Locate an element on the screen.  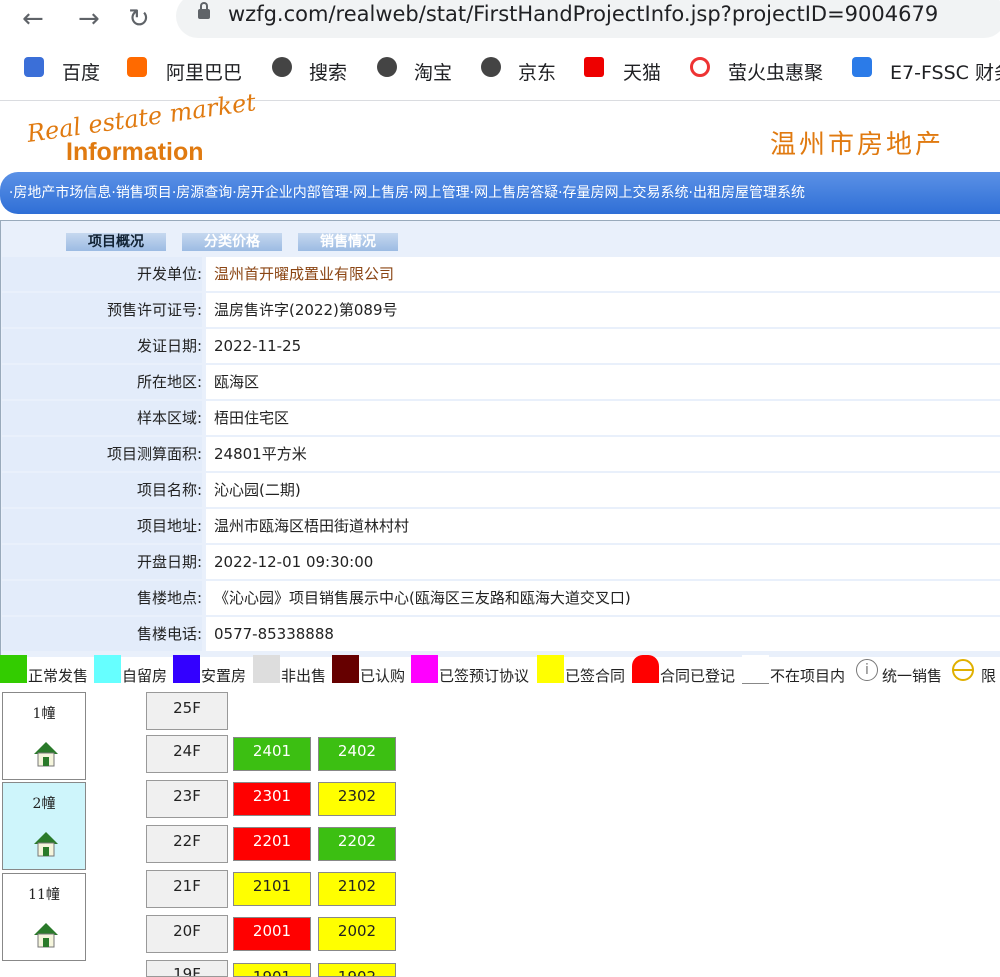
info-row-developer: 开发单位: 温州首开曜成置业有限公司 is located at coordinates (501, 274).